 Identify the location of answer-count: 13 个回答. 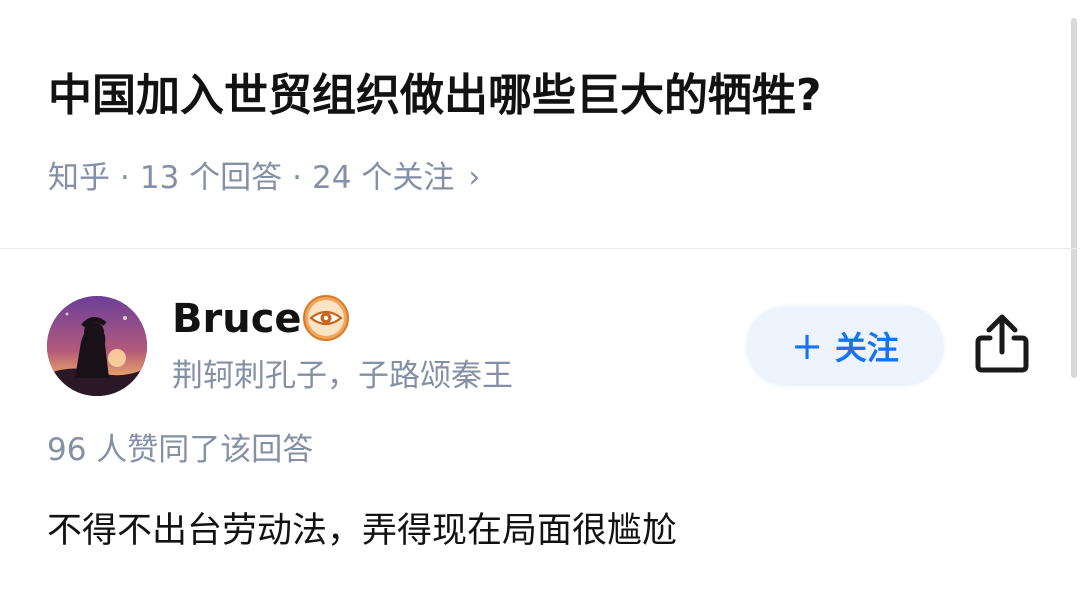
(211, 178).